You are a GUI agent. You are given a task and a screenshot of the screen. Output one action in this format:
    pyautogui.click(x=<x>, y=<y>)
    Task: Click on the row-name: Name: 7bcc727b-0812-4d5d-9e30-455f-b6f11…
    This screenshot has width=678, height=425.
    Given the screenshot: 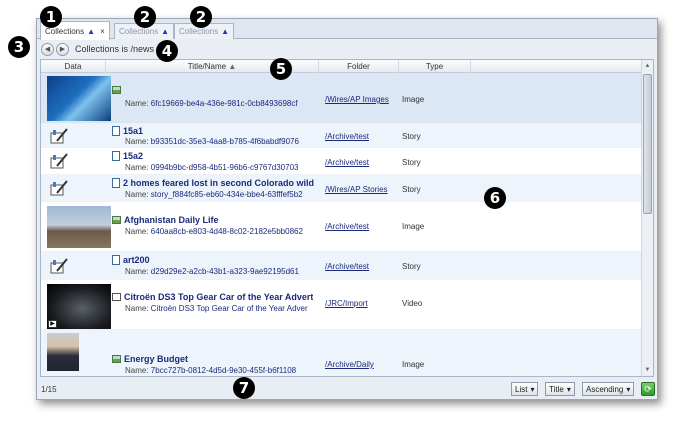 What is the action you would take?
    pyautogui.click(x=211, y=370)
    